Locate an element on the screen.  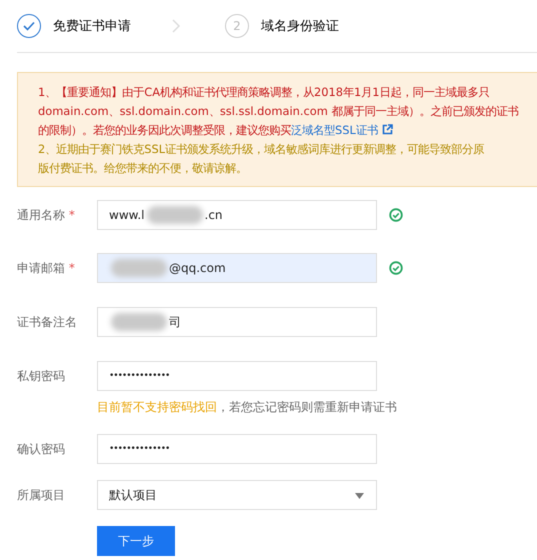
warning-text: 目前暂不支持密码找回 is located at coordinates (157, 407).